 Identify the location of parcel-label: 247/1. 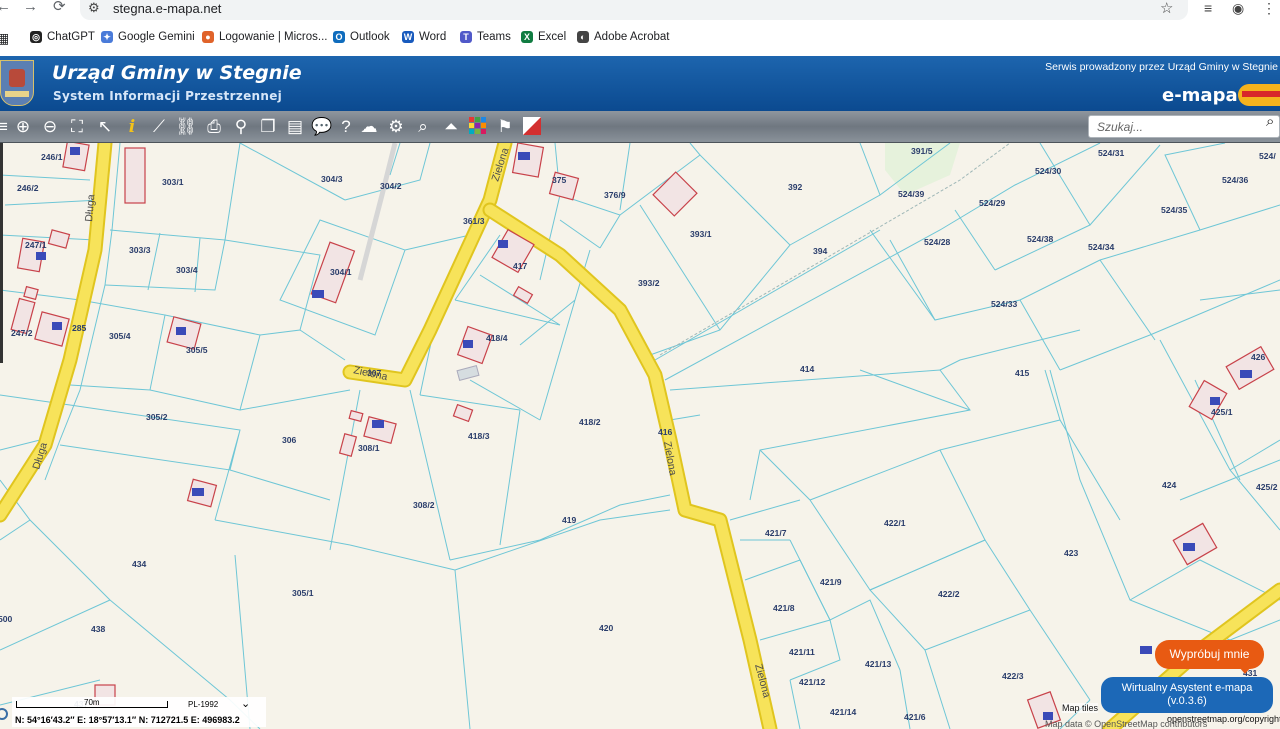
(36, 245).